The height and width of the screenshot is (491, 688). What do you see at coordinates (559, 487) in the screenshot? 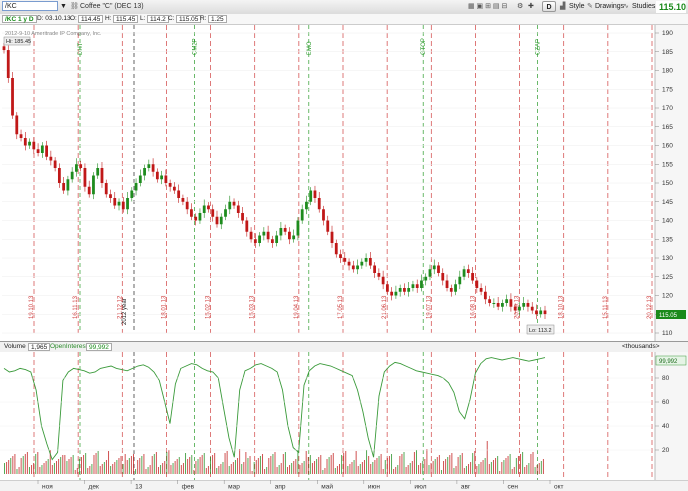
I see `month-label: окт` at bounding box center [559, 487].